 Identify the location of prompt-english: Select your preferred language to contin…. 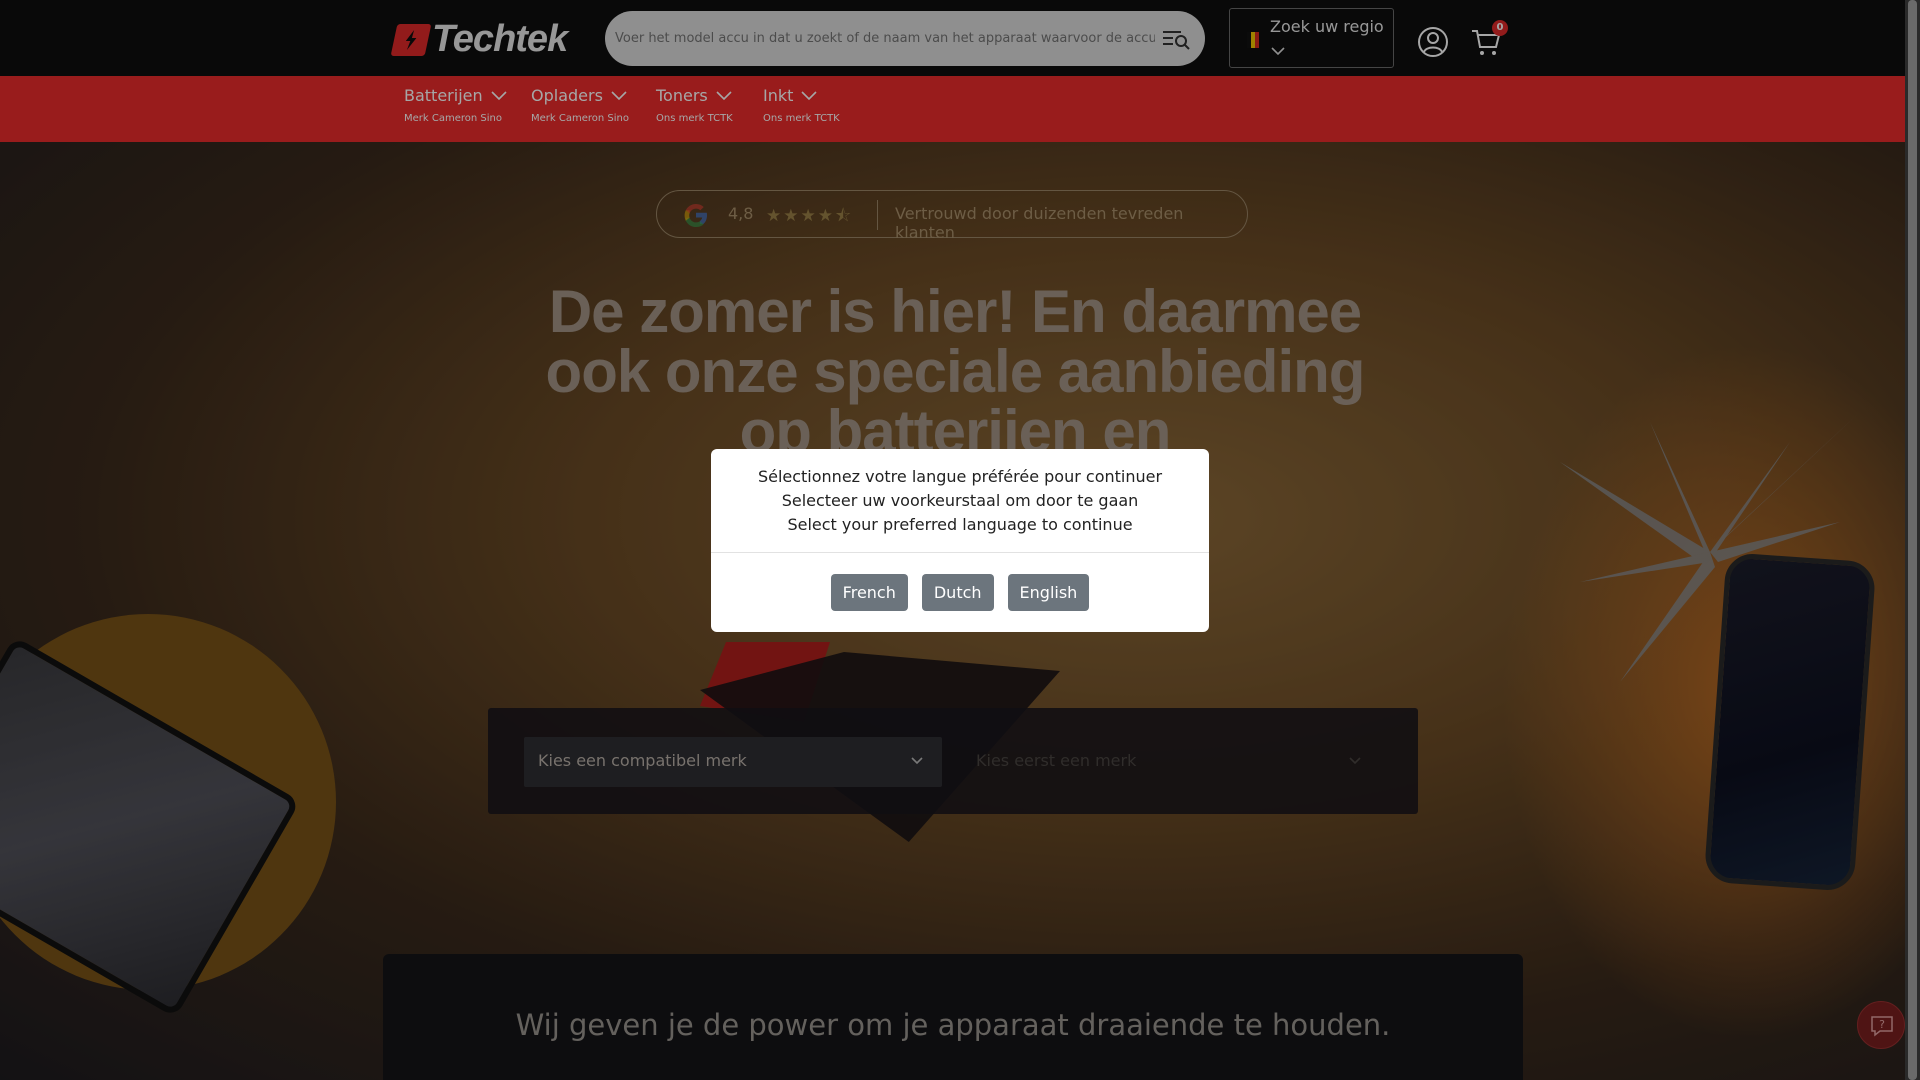
(960, 524).